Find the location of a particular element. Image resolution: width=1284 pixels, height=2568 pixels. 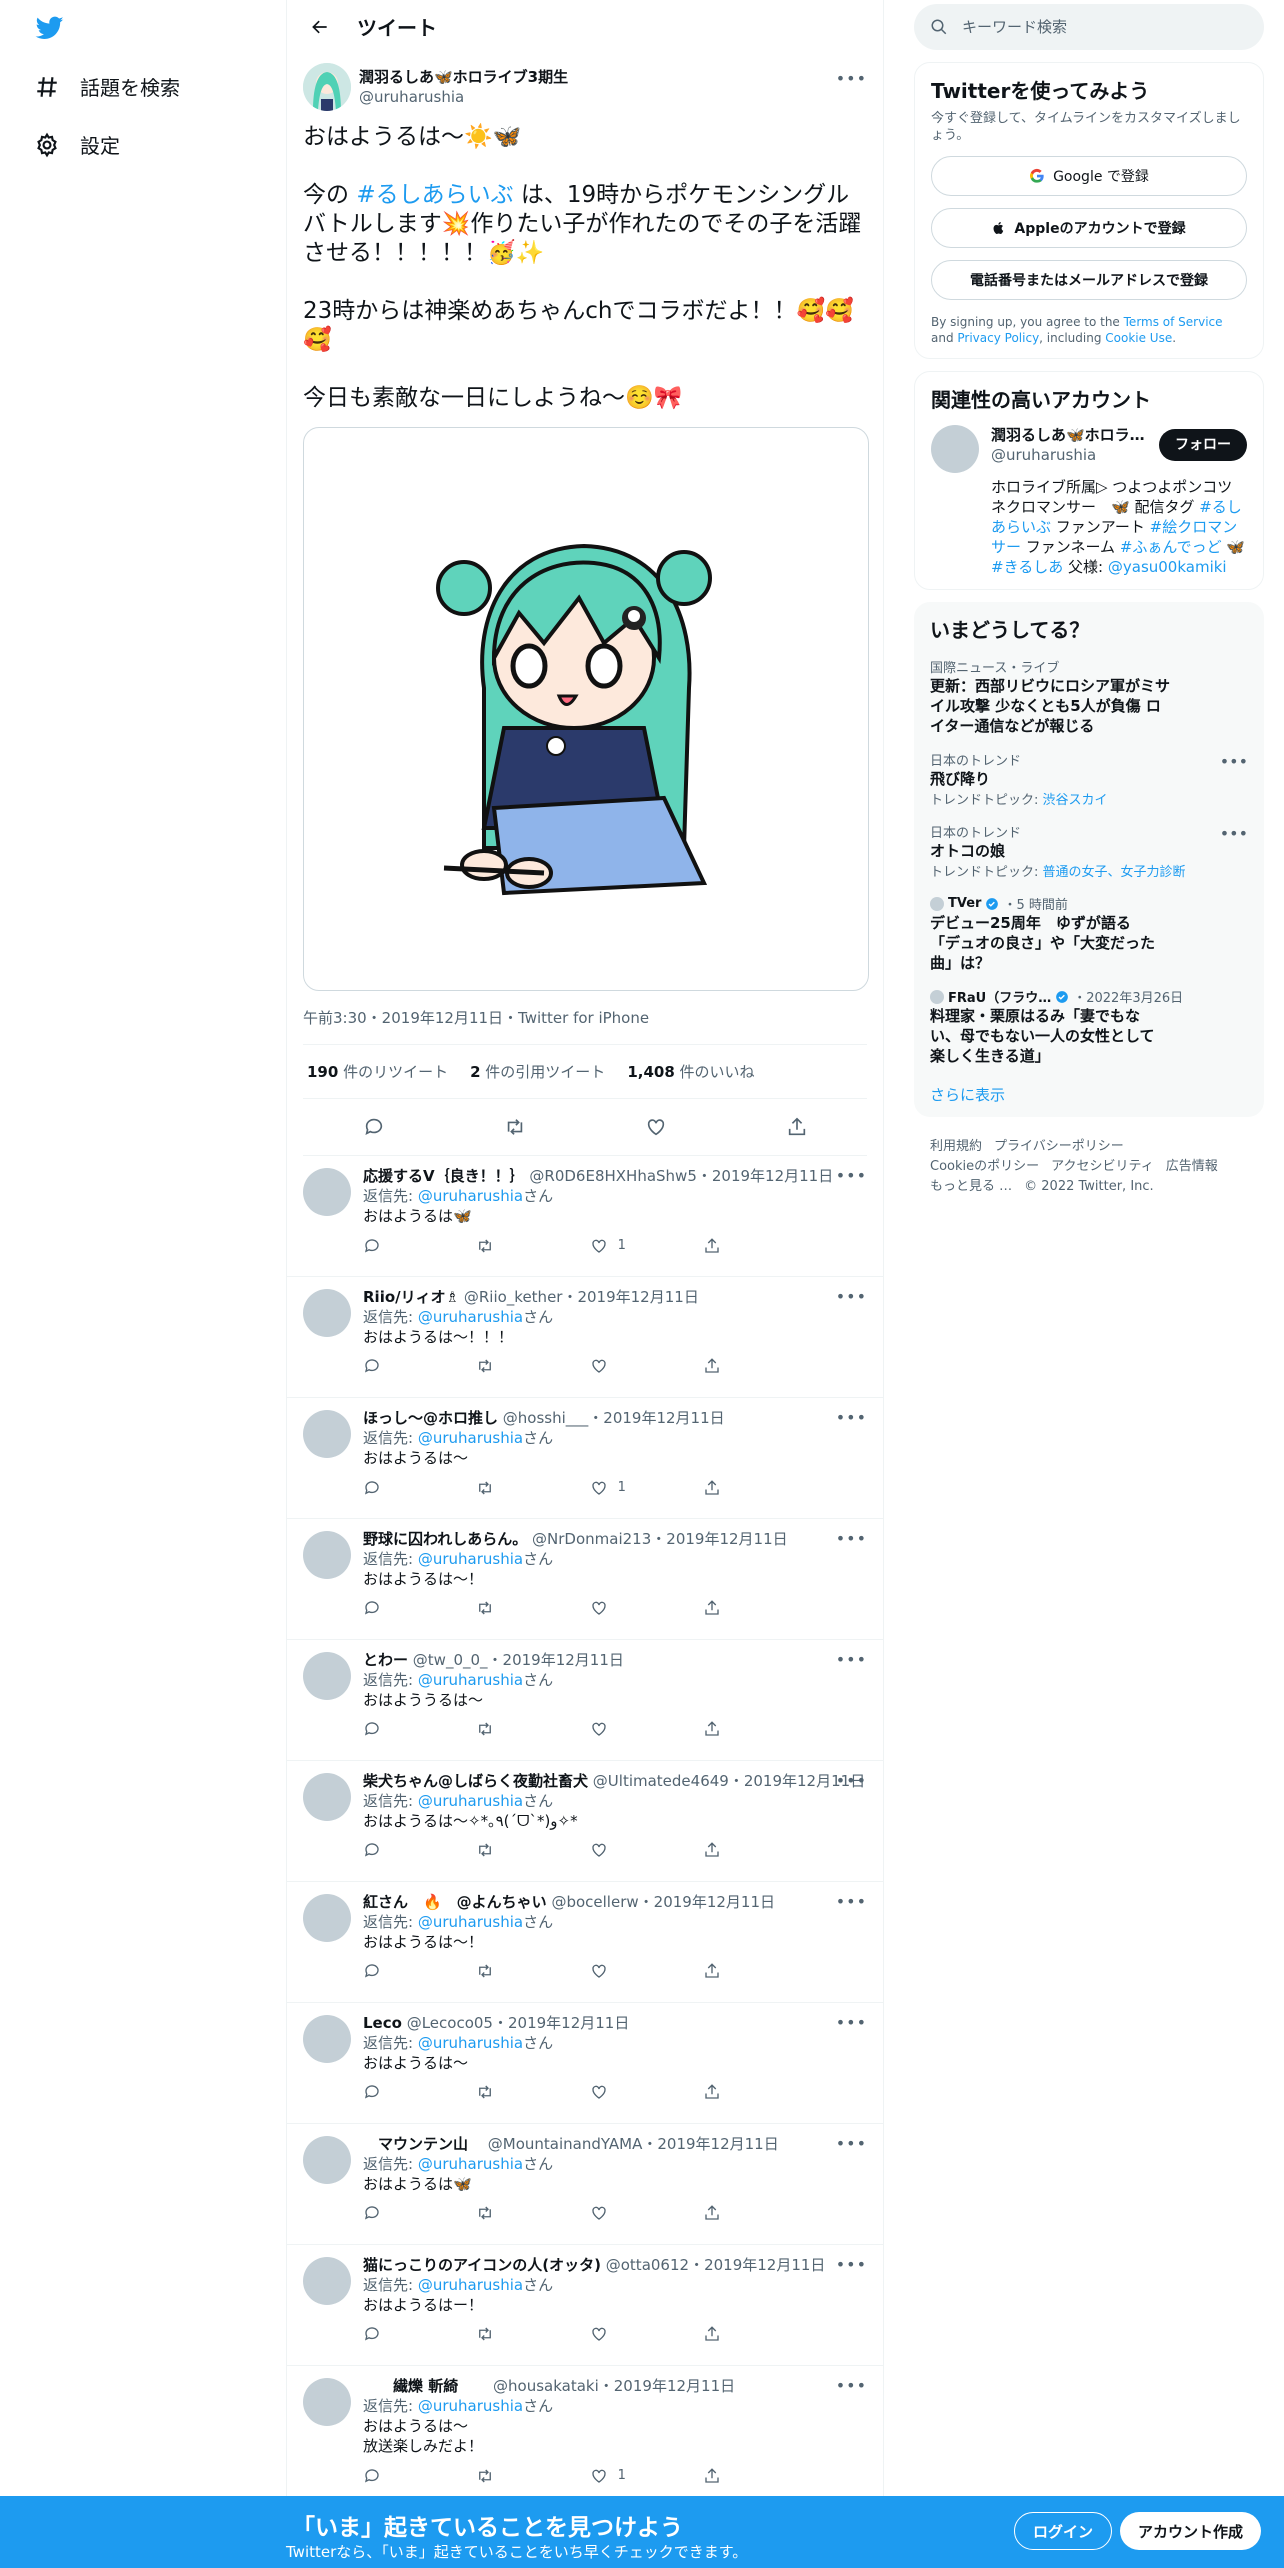

reply-author-name: 応援するV｛良き！！｝ is located at coordinates (444, 1176).